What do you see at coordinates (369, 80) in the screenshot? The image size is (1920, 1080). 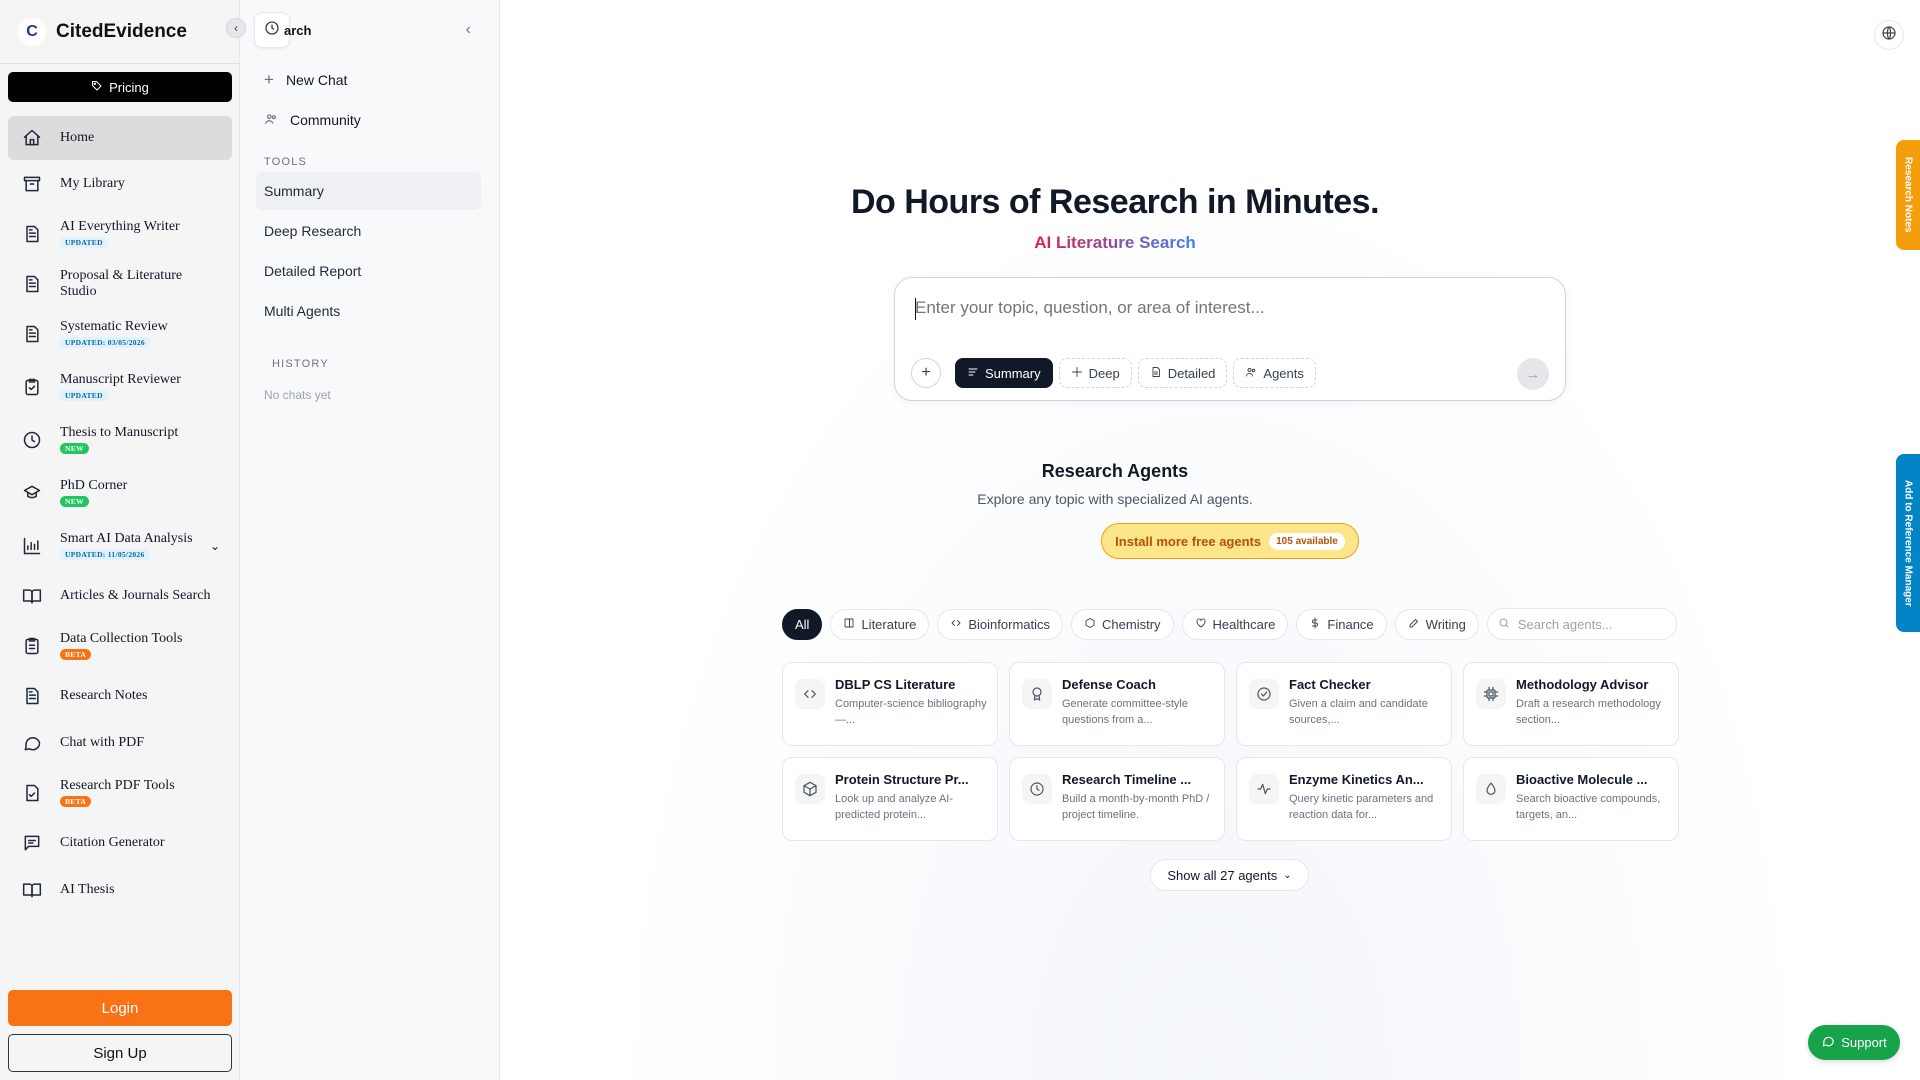 I see `new-chat-button: + New Chat` at bounding box center [369, 80].